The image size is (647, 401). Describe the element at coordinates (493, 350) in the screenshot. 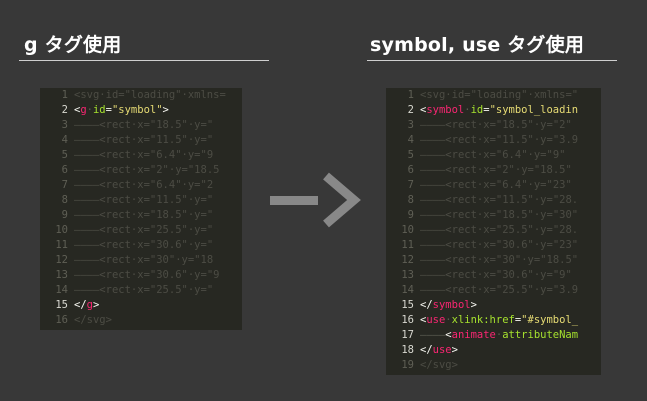

I see `code-line: 18 </use>` at that location.